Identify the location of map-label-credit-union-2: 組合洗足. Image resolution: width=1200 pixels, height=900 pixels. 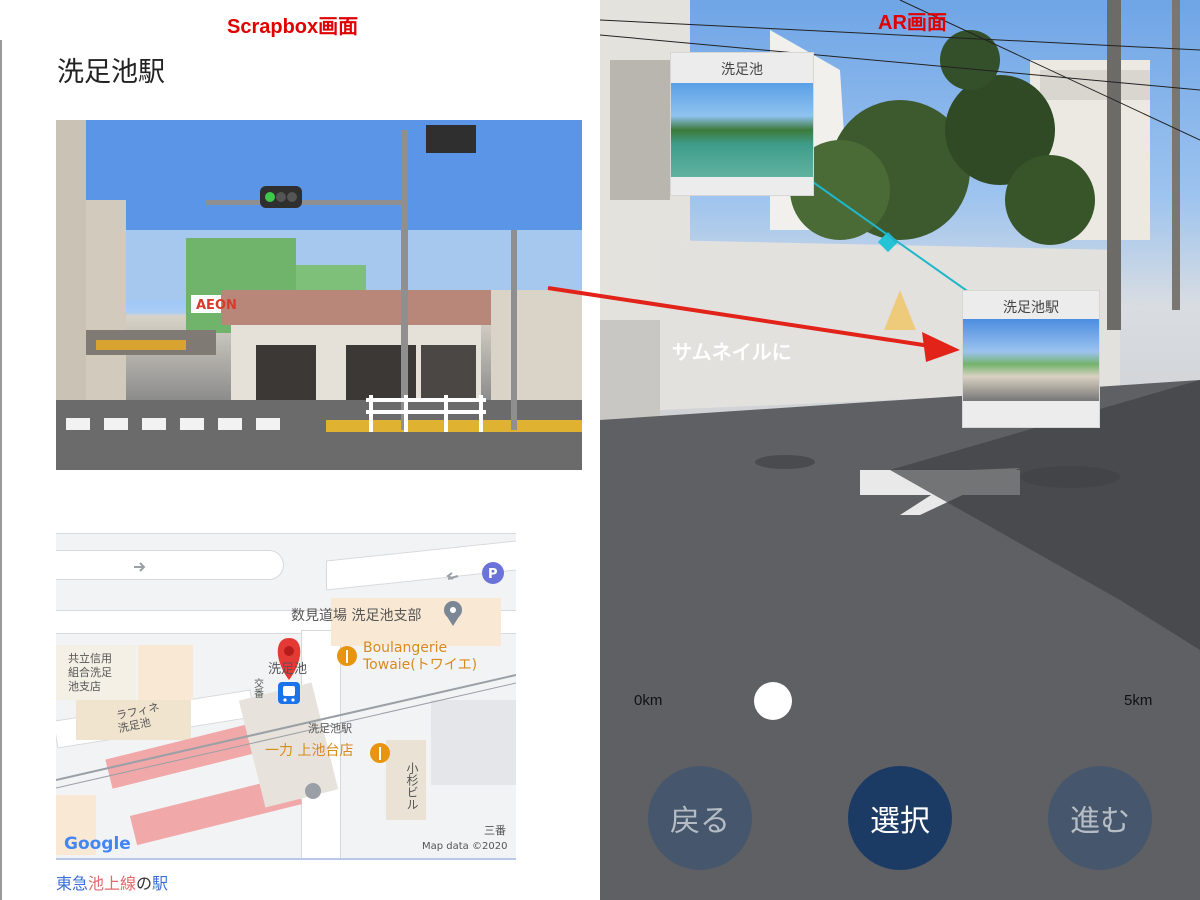
(90, 672).